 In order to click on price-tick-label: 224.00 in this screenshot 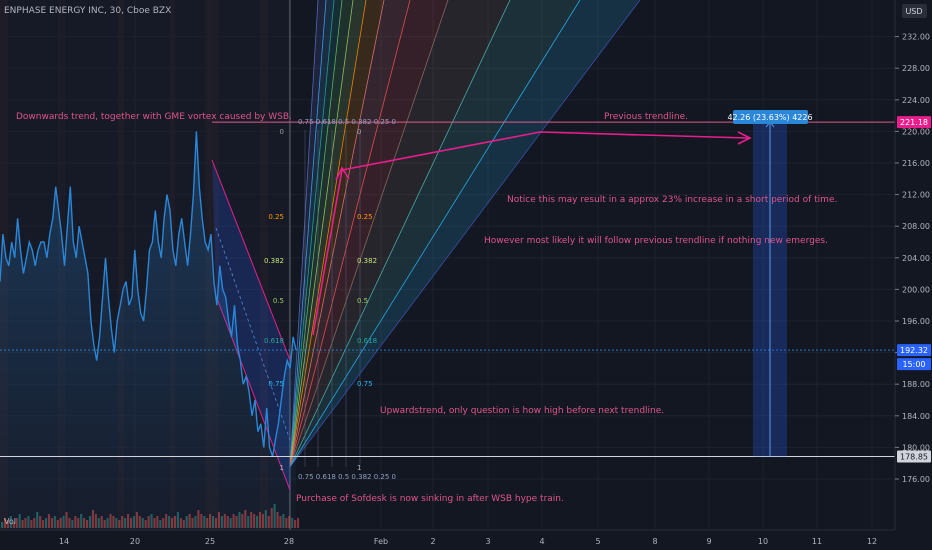, I will do `click(916, 100)`.